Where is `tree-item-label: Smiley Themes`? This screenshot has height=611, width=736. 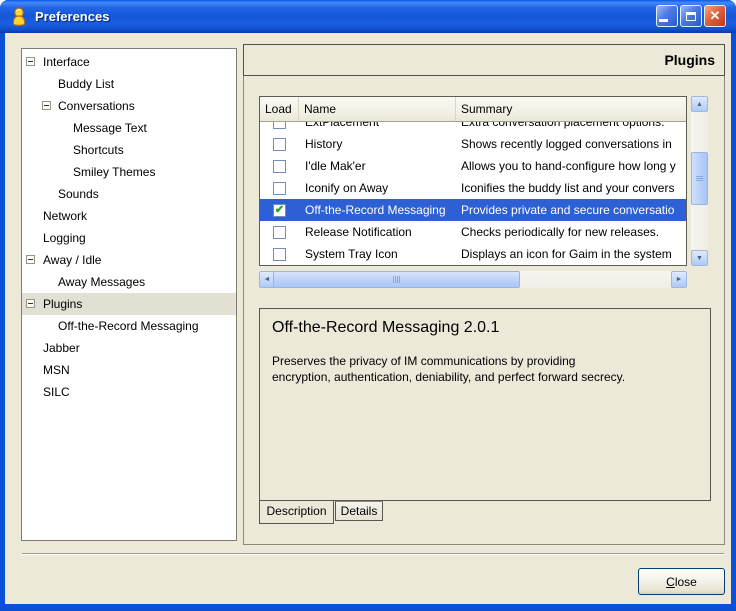
tree-item-label: Smiley Themes is located at coordinates (114, 172).